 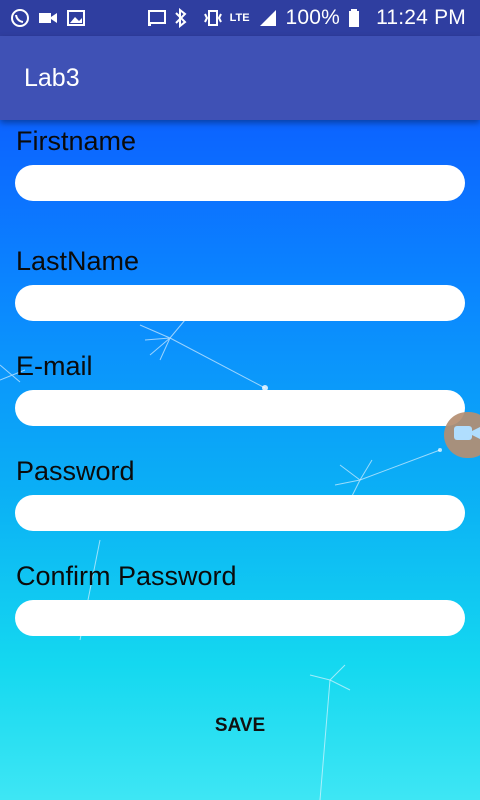 What do you see at coordinates (240, 303) in the screenshot?
I see `lastname-input` at bounding box center [240, 303].